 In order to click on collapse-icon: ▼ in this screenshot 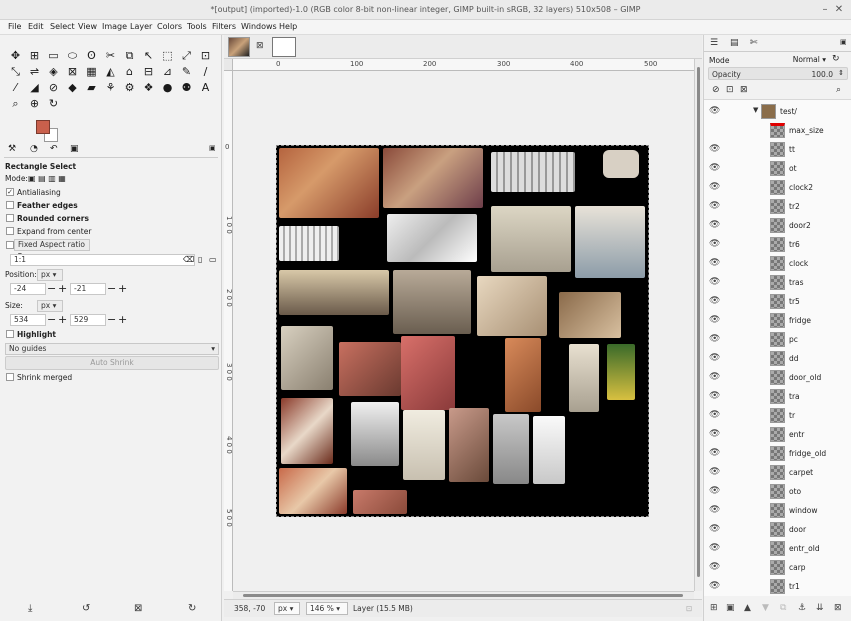, I will do `click(755, 110)`.